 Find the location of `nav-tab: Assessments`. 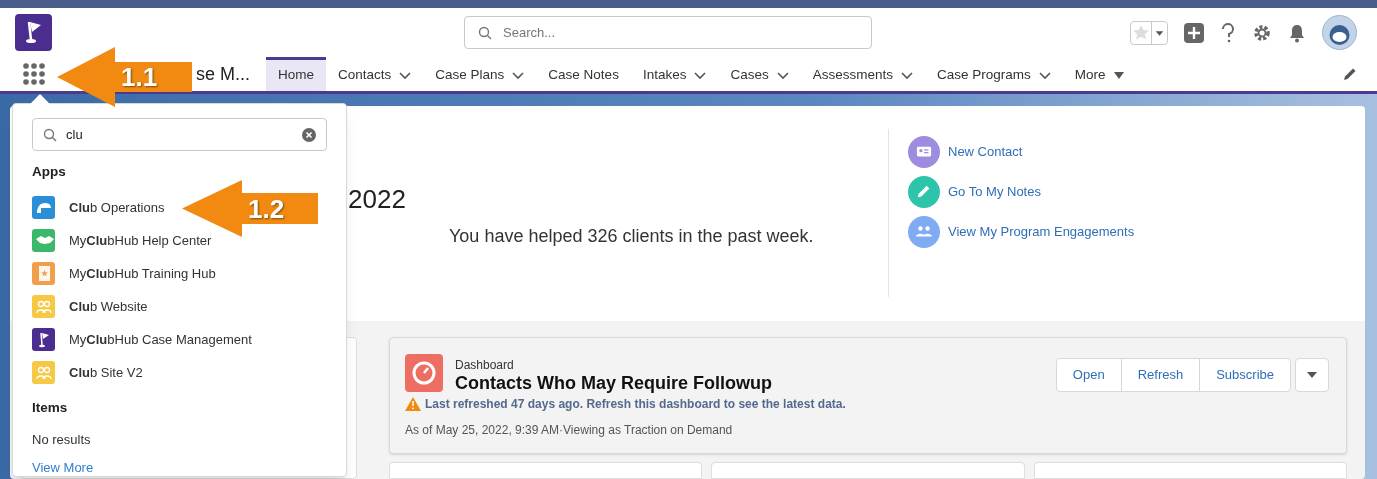

nav-tab: Assessments is located at coordinates (862, 74).